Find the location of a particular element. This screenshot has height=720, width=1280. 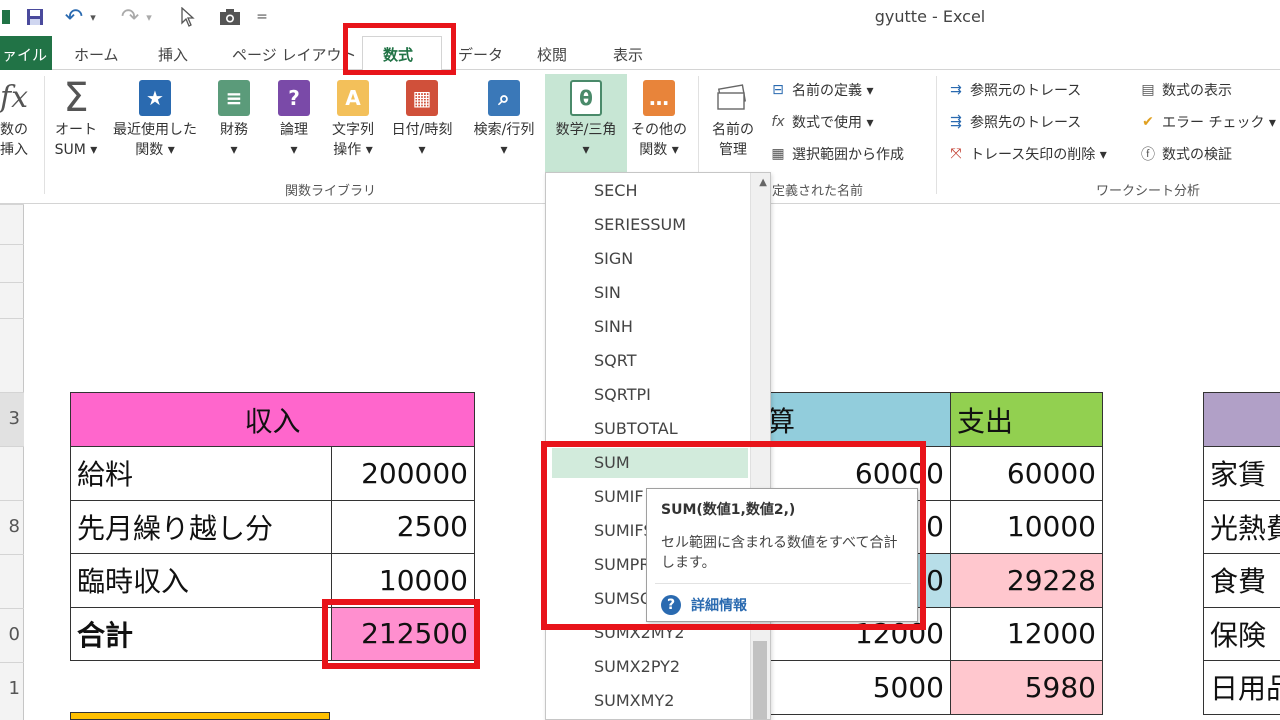

create-from-selection-button: ▦ 選択範囲から作成 is located at coordinates (836, 154).